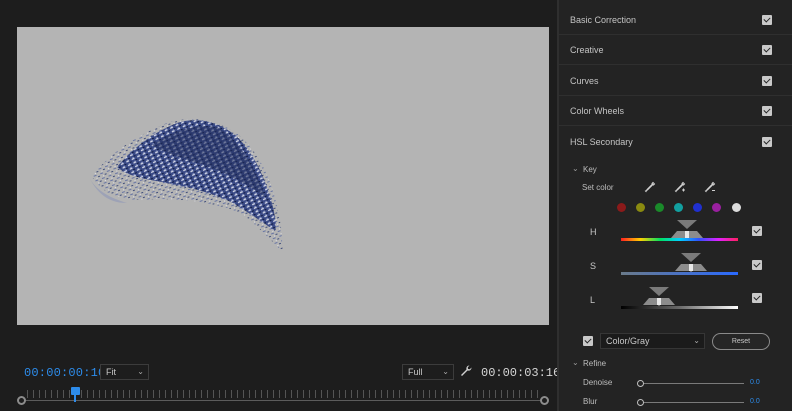  What do you see at coordinates (75, 394) in the screenshot?
I see `playhead` at bounding box center [75, 394].